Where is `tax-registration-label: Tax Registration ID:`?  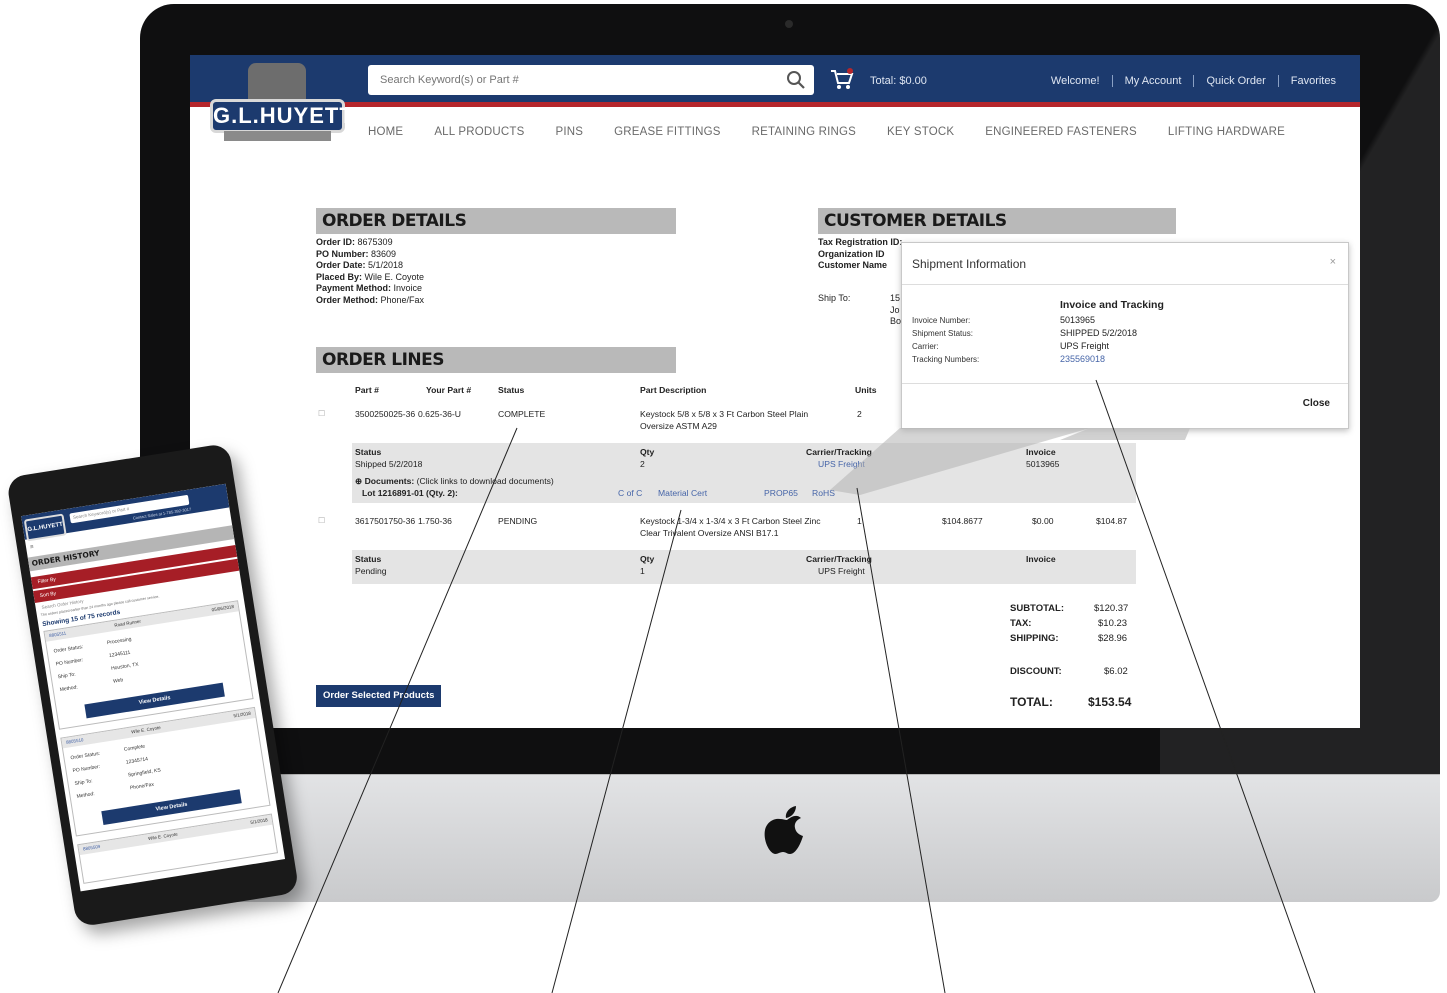 tax-registration-label: Tax Registration ID: is located at coordinates (860, 242).